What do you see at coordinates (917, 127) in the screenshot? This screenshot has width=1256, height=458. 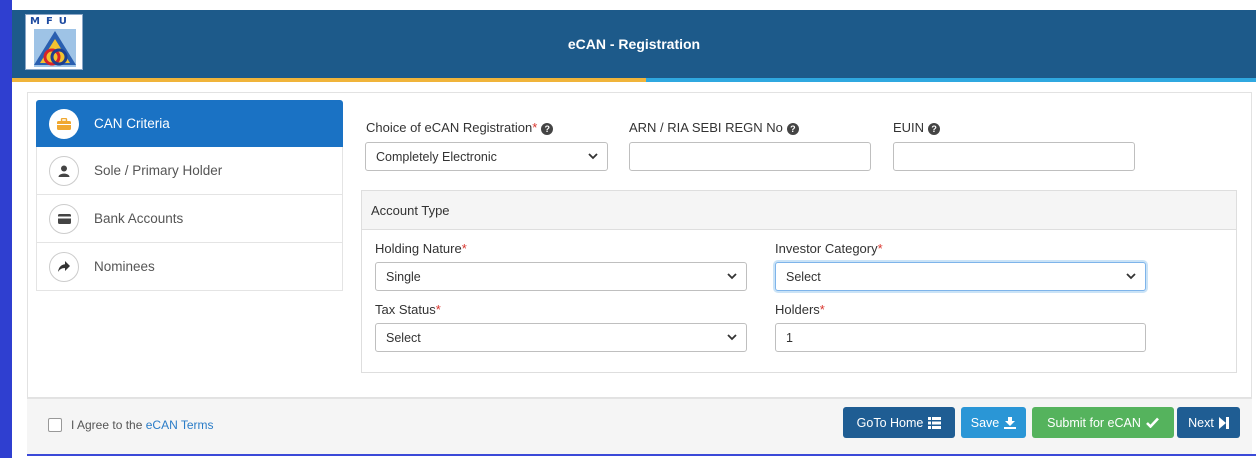 I see `euin-label: EUIN?` at bounding box center [917, 127].